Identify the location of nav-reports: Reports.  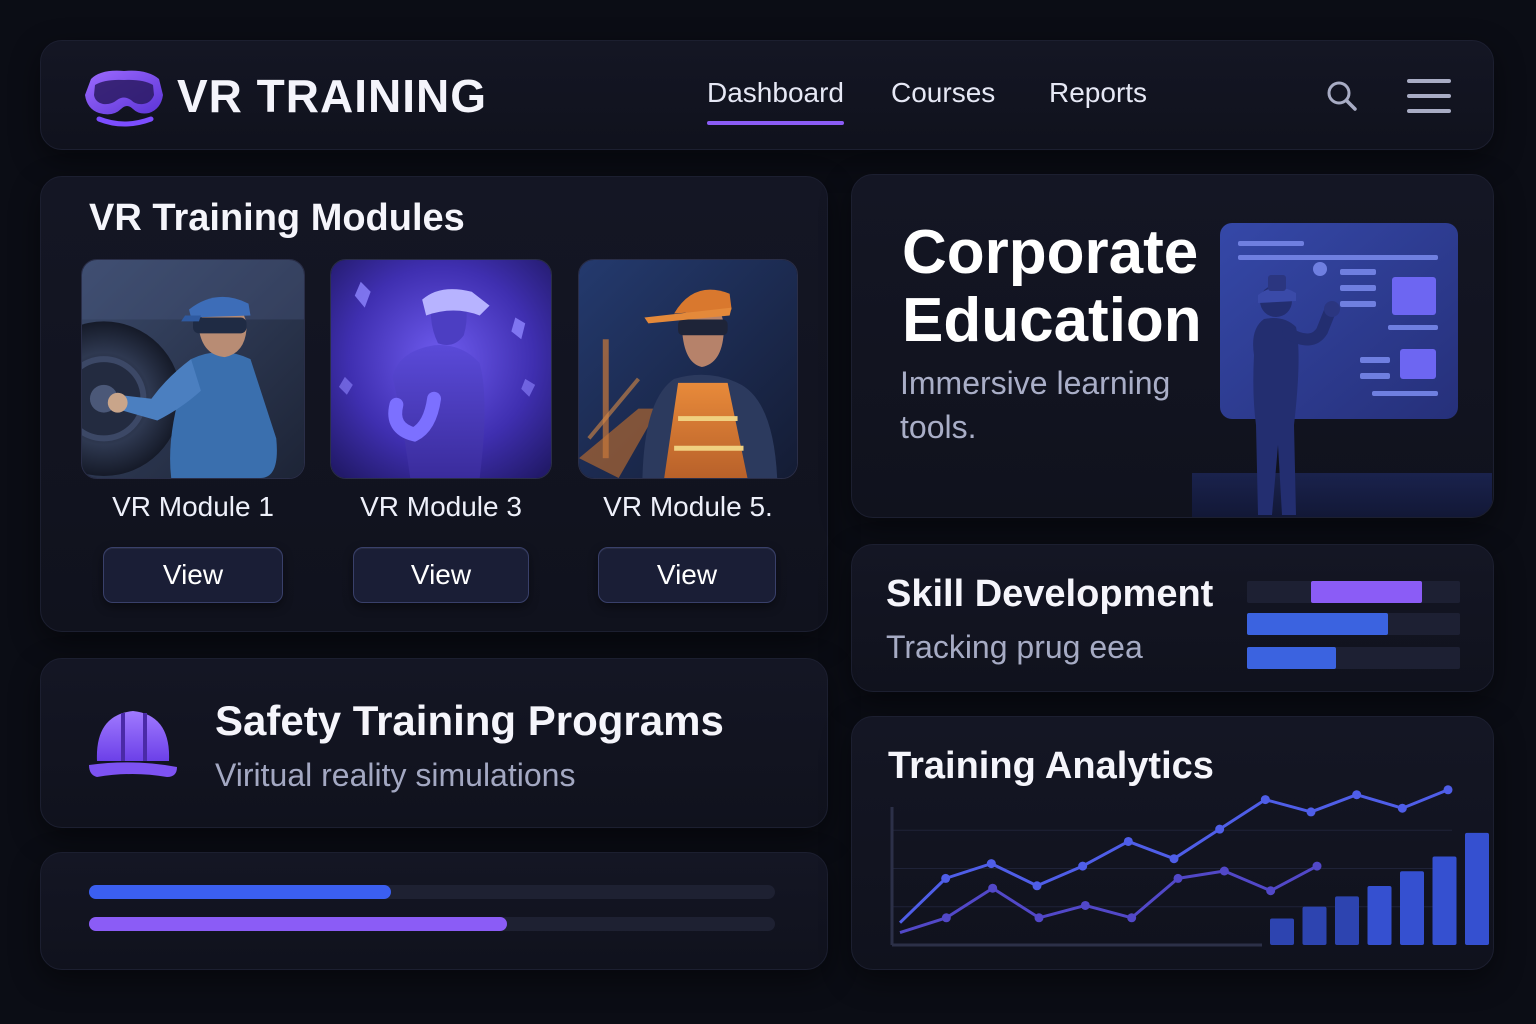
(1098, 93).